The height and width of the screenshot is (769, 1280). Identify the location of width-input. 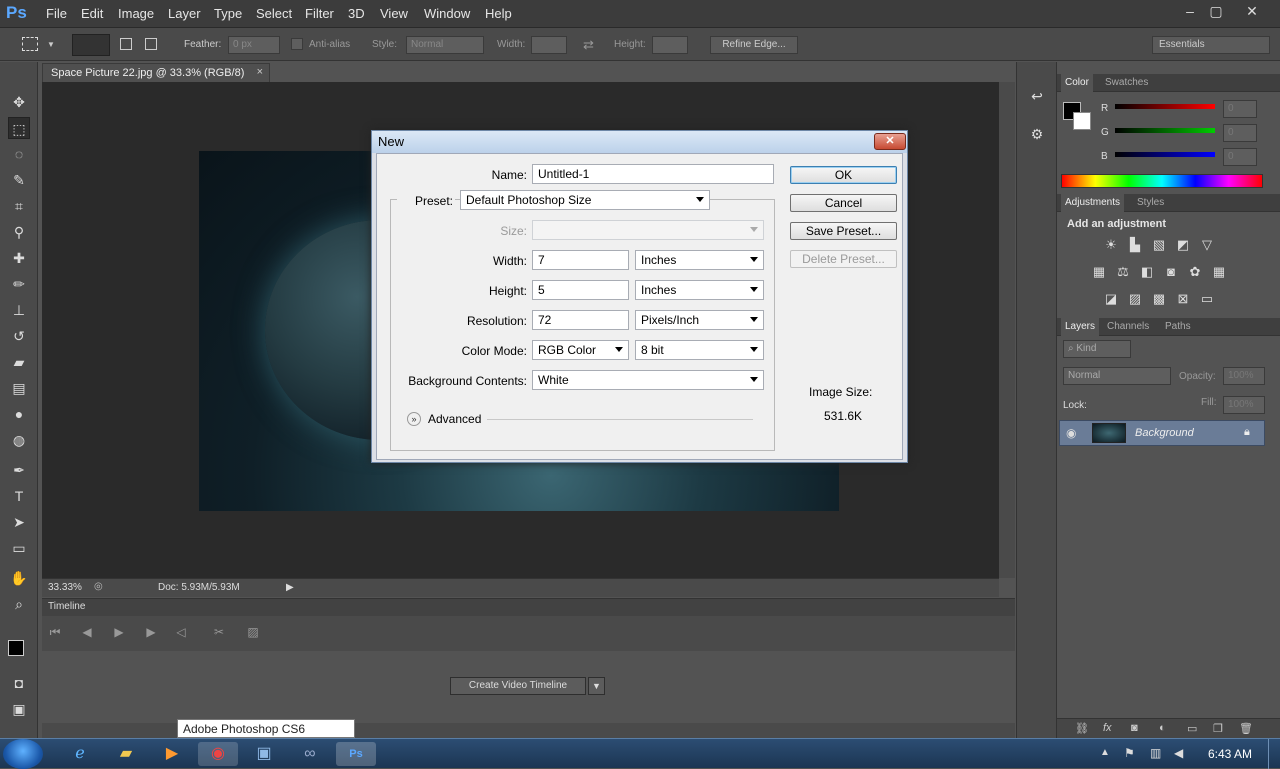
(549, 45).